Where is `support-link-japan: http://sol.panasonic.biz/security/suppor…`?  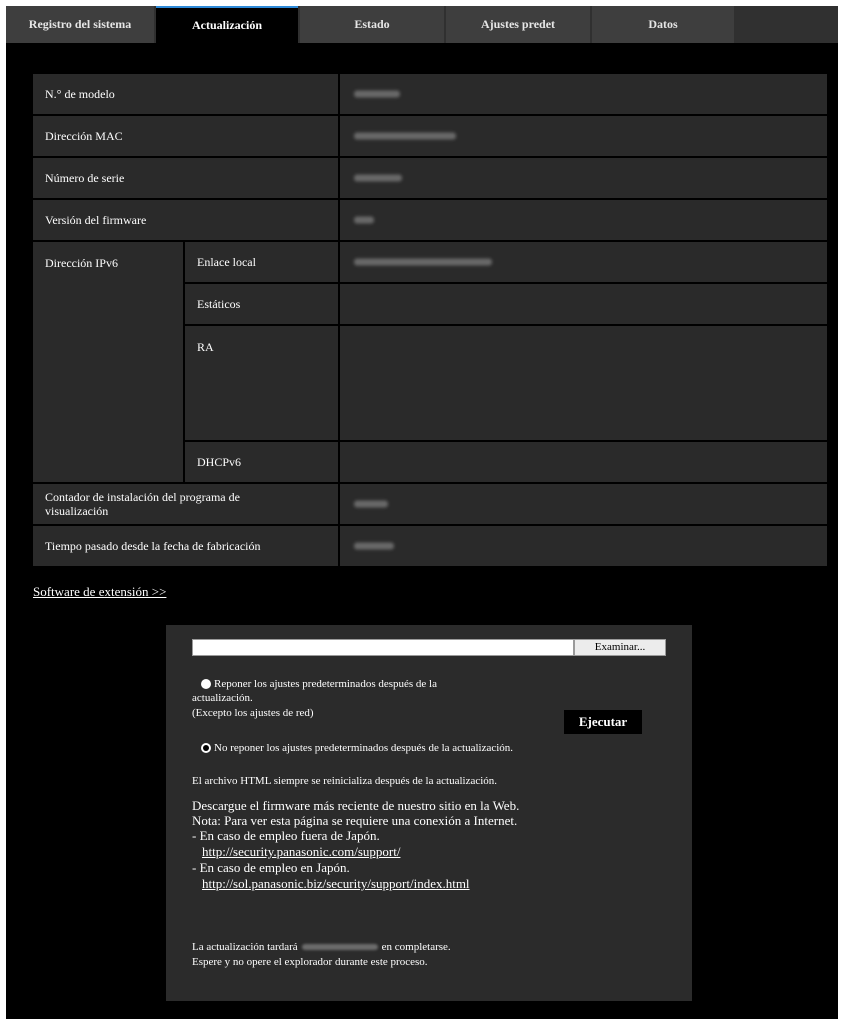
support-link-japan: http://sol.panasonic.biz/security/suppor… is located at coordinates (336, 883).